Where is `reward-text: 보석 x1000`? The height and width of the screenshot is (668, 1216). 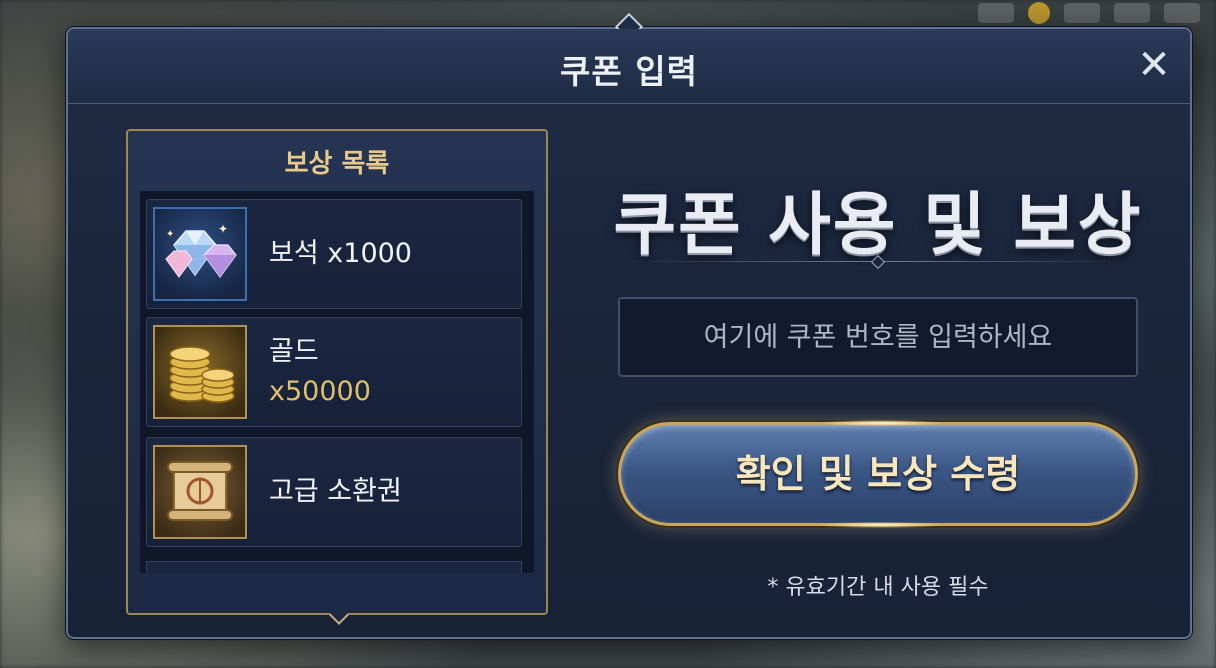 reward-text: 보석 x1000 is located at coordinates (340, 254).